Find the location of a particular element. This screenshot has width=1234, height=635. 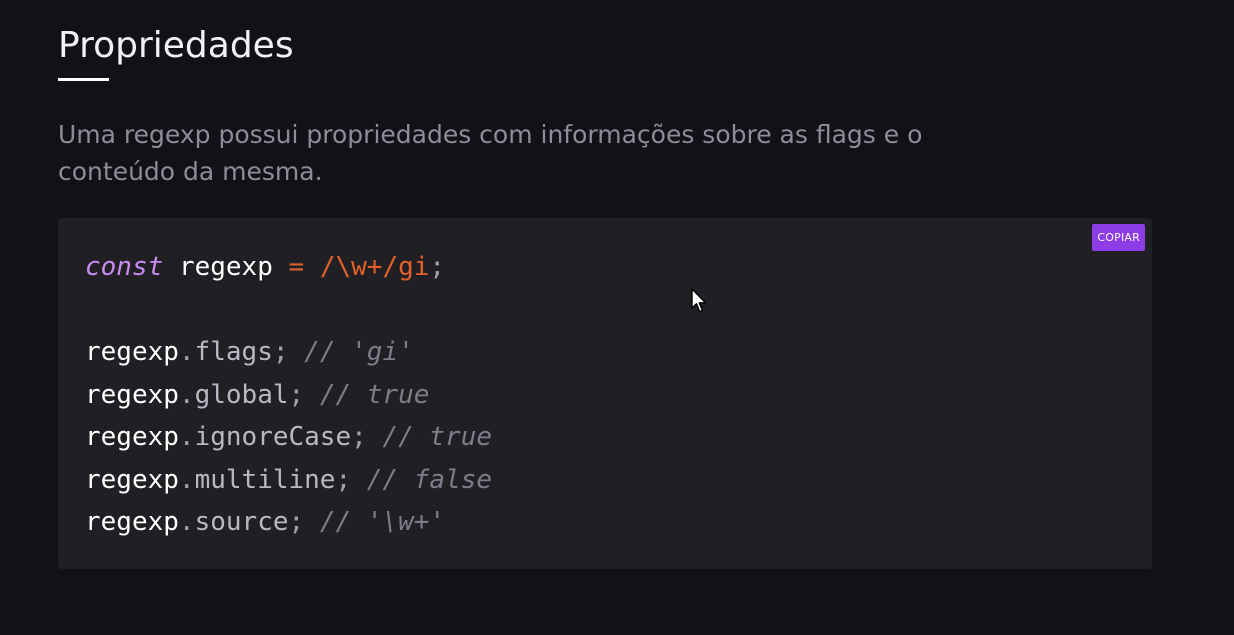

code-line: const regexp = /\w+/gi; is located at coordinates (288, 267).